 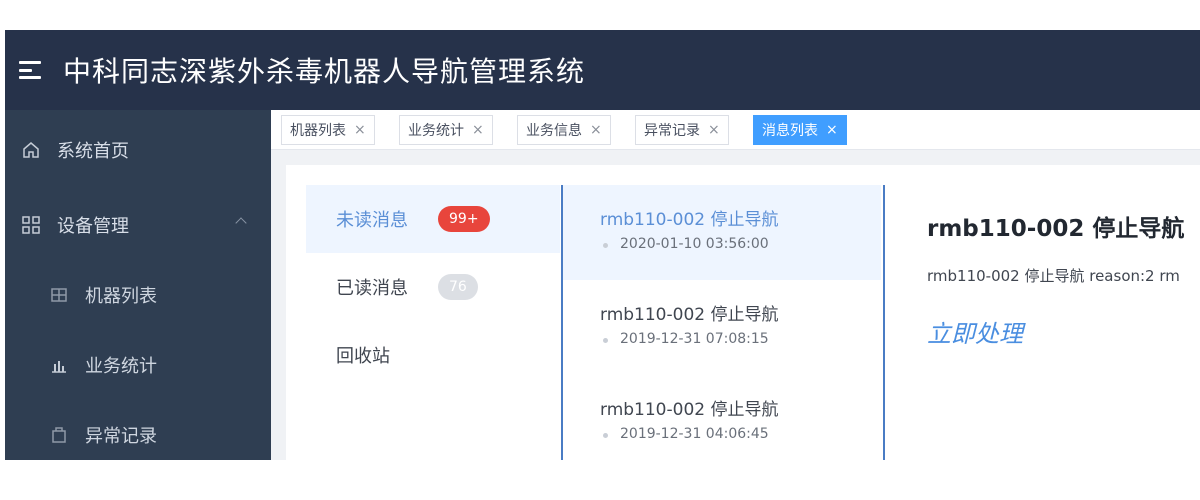 I want to click on home-icon, so click(x=31, y=150).